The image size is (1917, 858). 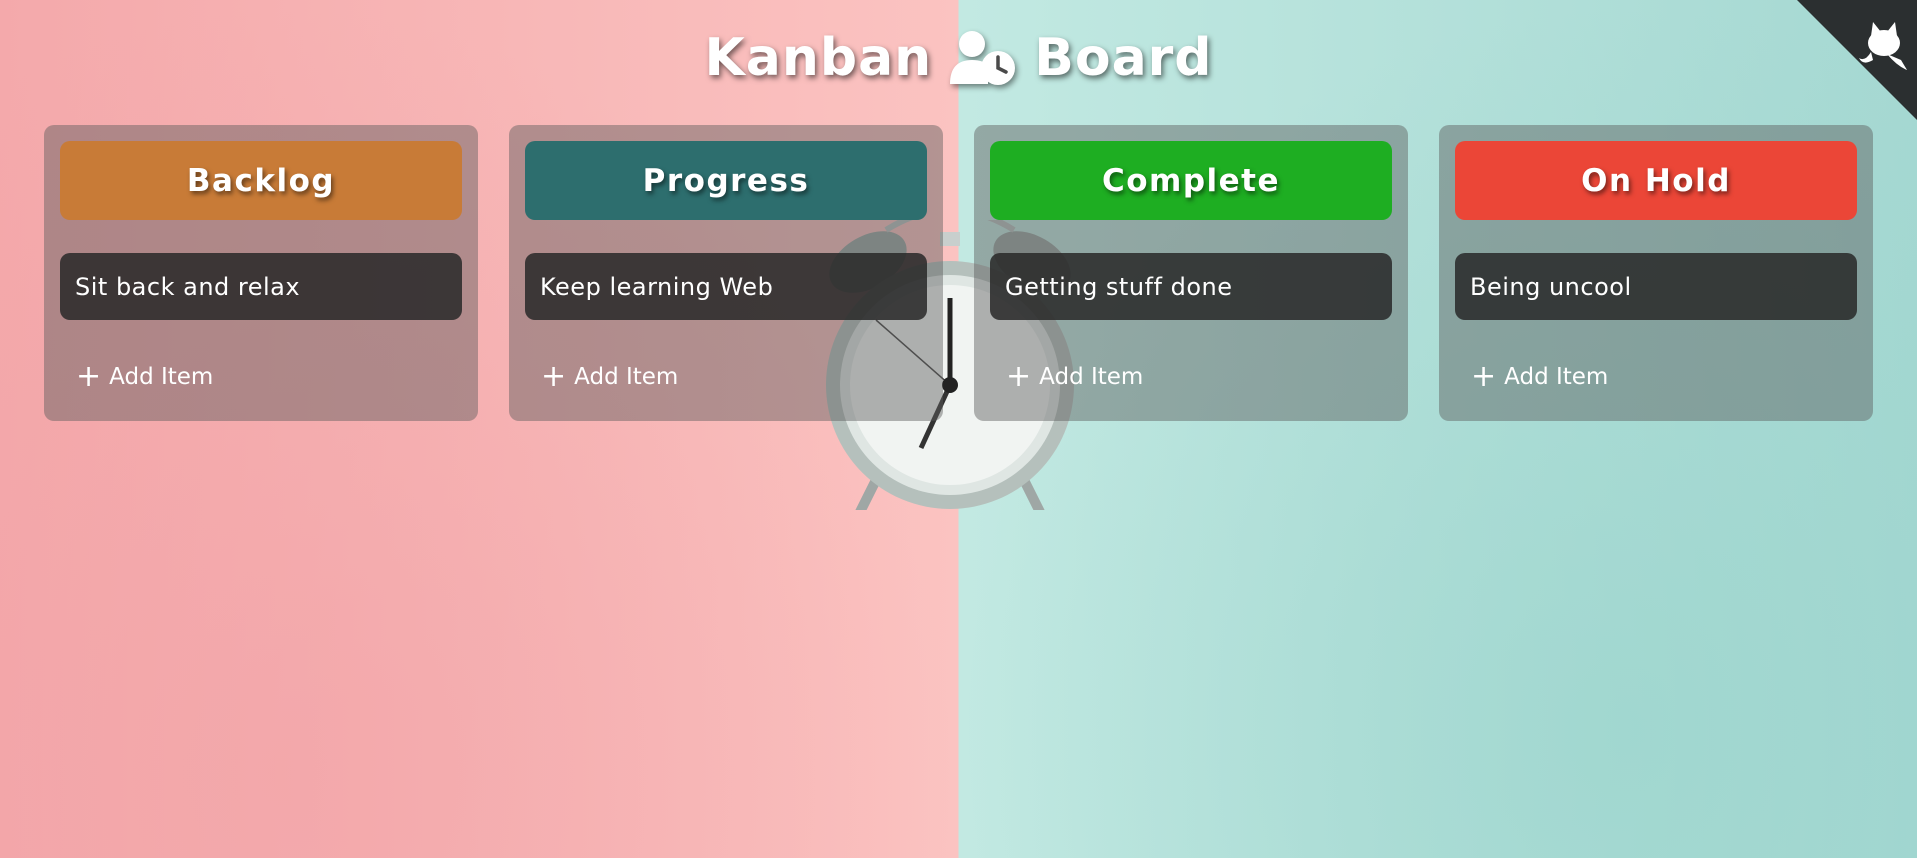 What do you see at coordinates (818, 58) in the screenshot?
I see `title-kanban: Kanban` at bounding box center [818, 58].